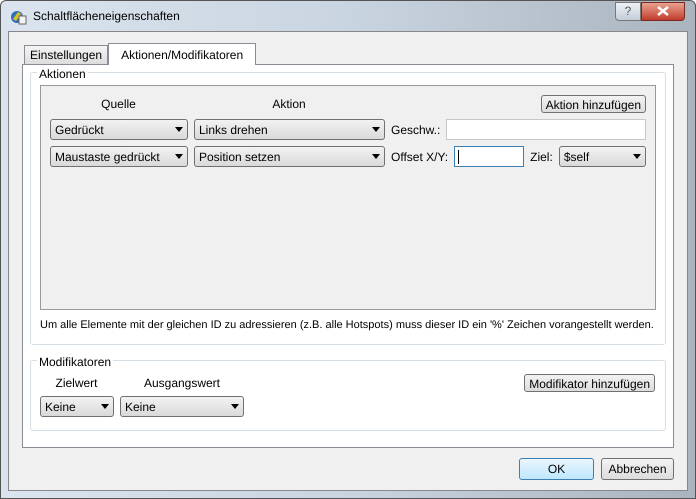  I want to click on column-header: Quelle, so click(118, 104).